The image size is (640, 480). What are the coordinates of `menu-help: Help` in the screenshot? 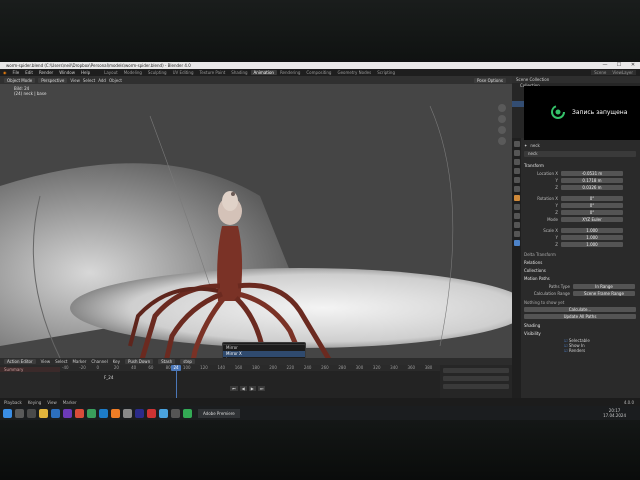 It's located at (85, 72).